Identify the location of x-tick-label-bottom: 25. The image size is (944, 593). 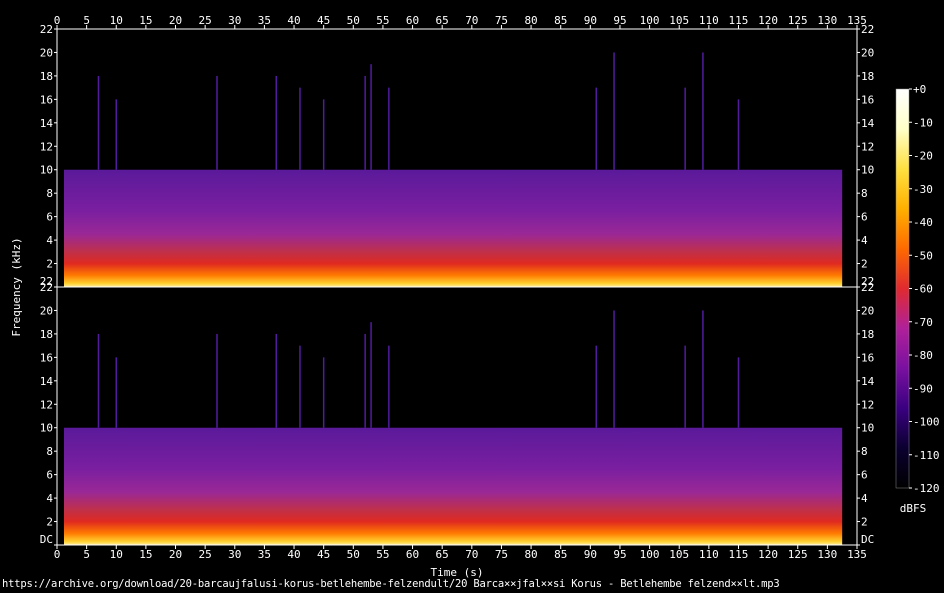
(205, 554).